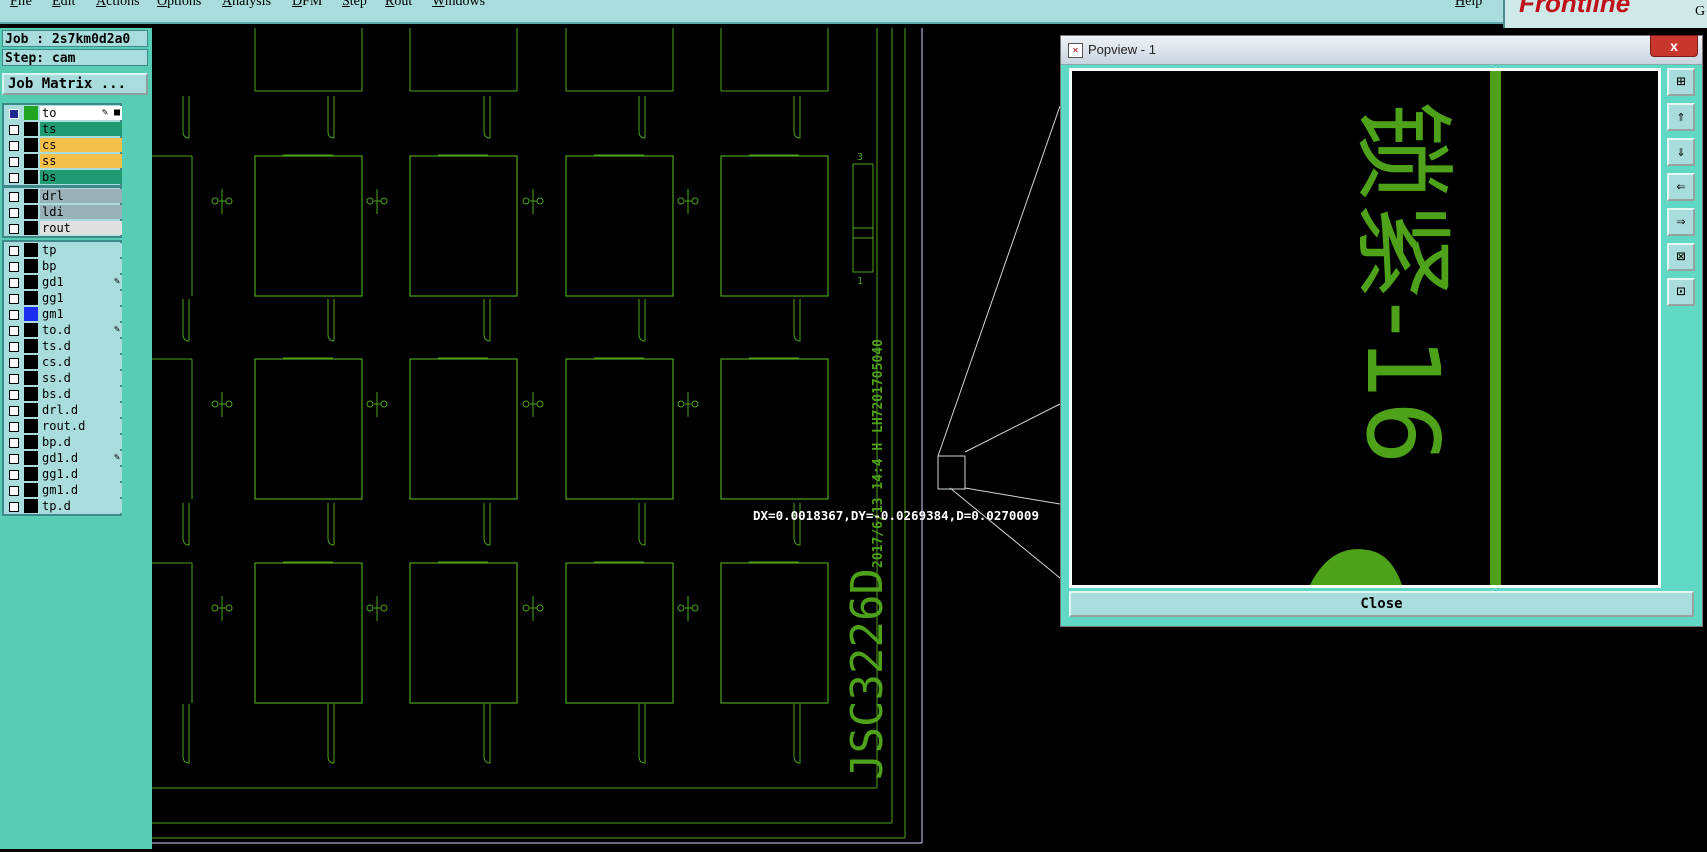 The height and width of the screenshot is (852, 1707). What do you see at coordinates (1075, 50) in the screenshot?
I see `window-icon: ✕` at bounding box center [1075, 50].